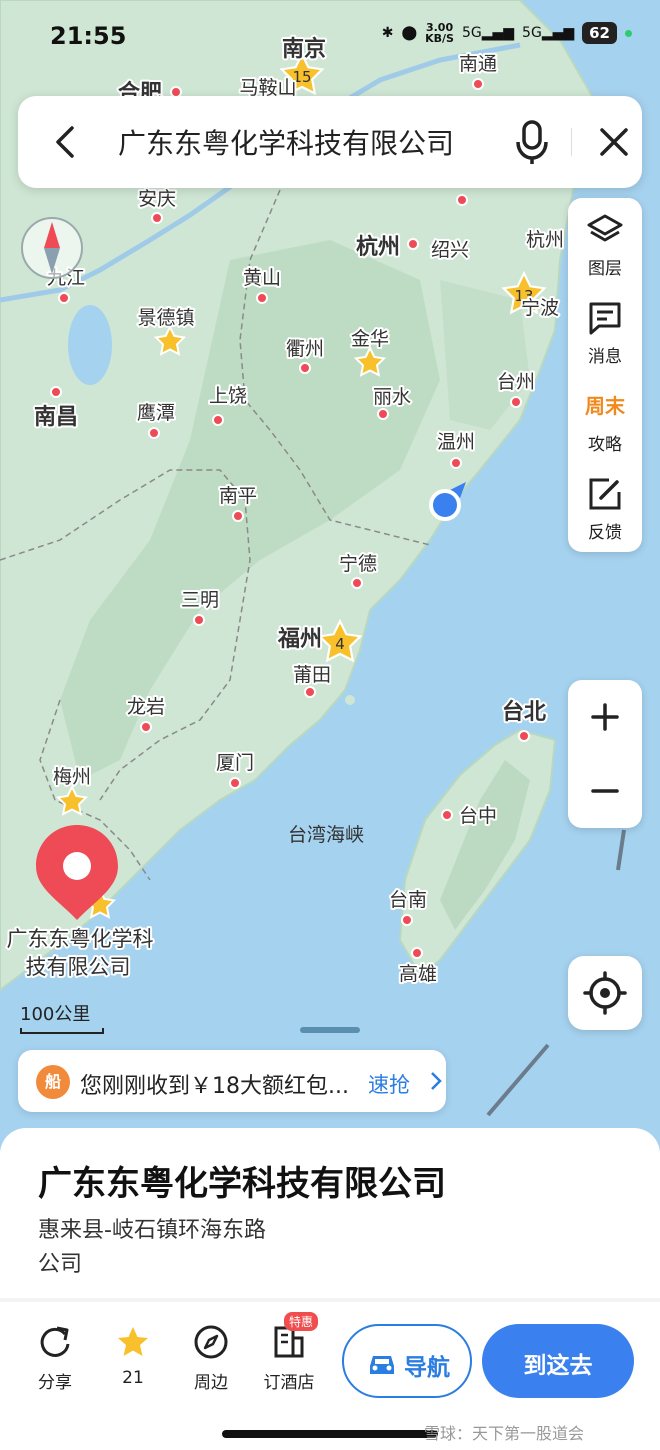 The height and width of the screenshot is (1450, 660). What do you see at coordinates (157, 199) in the screenshot?
I see `city-label: 安庆` at bounding box center [157, 199].